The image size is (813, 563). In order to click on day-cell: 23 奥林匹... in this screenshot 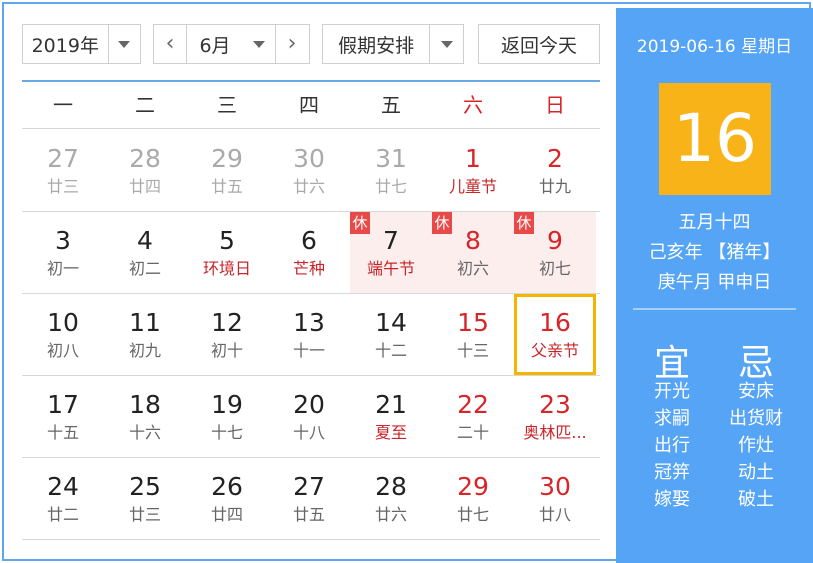, I will do `click(555, 416)`.